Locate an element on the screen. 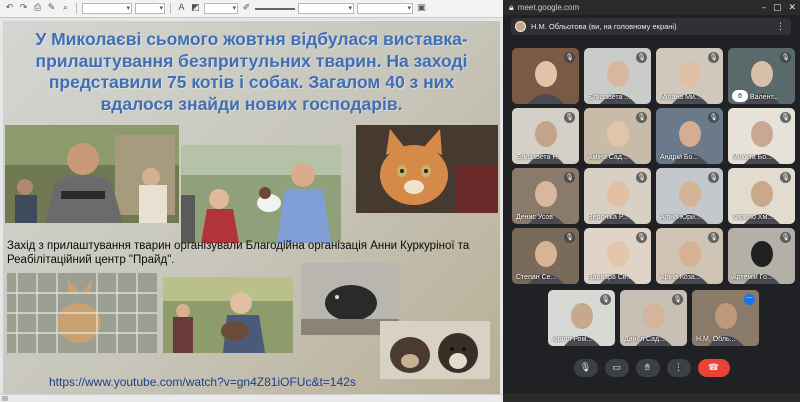 This screenshot has width=800, height=402. scrollbar-thumb is located at coordinates (5, 398).